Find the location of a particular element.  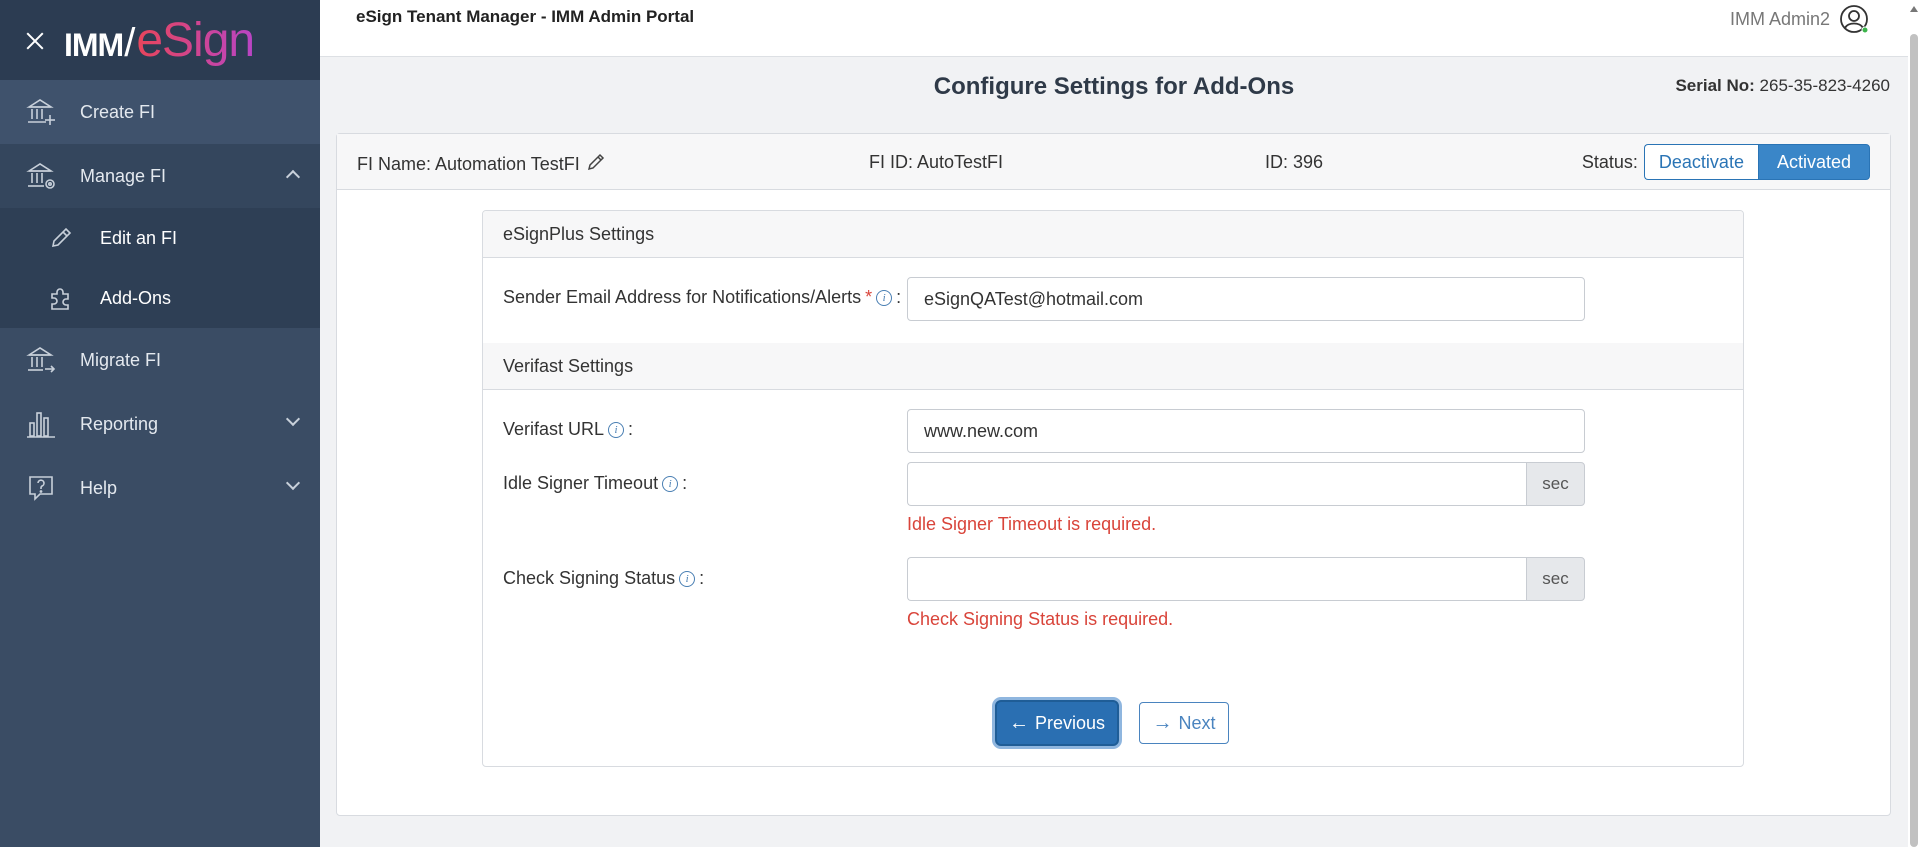

sidebar-item-label: Edit an FI is located at coordinates (139, 237).